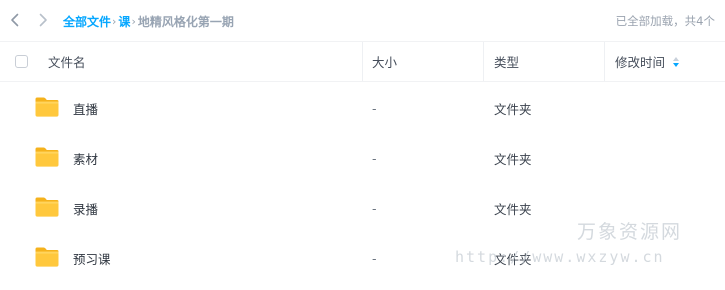 Image resolution: width=725 pixels, height=290 pixels. I want to click on sort-arrows-icon, so click(676, 62).